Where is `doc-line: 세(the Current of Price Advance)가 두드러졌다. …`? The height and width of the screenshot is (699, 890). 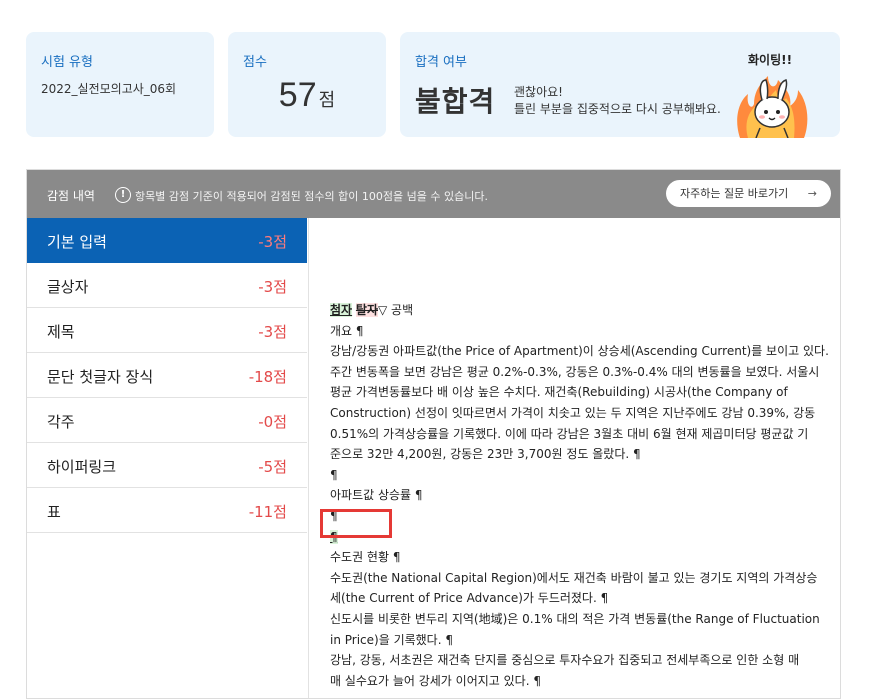
doc-line: 세(the Current of Price Advance)가 두드러졌다. … is located at coordinates (469, 598).